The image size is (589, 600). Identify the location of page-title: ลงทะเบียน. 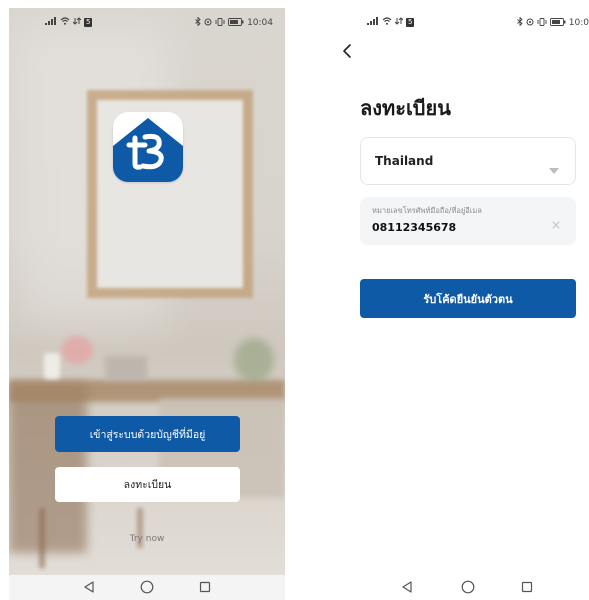
(405, 108).